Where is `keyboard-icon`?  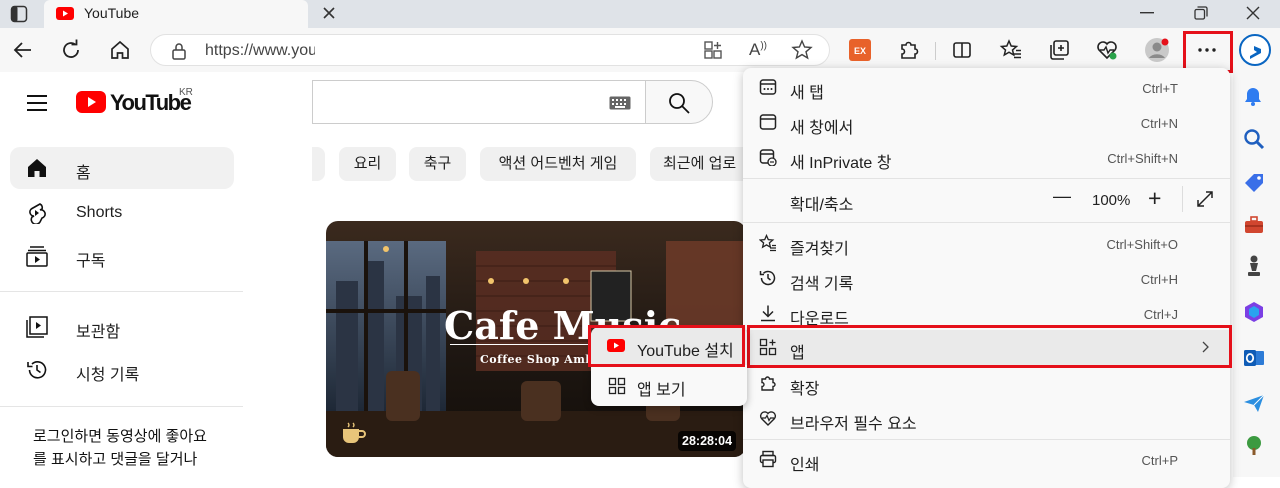 keyboard-icon is located at coordinates (620, 103).